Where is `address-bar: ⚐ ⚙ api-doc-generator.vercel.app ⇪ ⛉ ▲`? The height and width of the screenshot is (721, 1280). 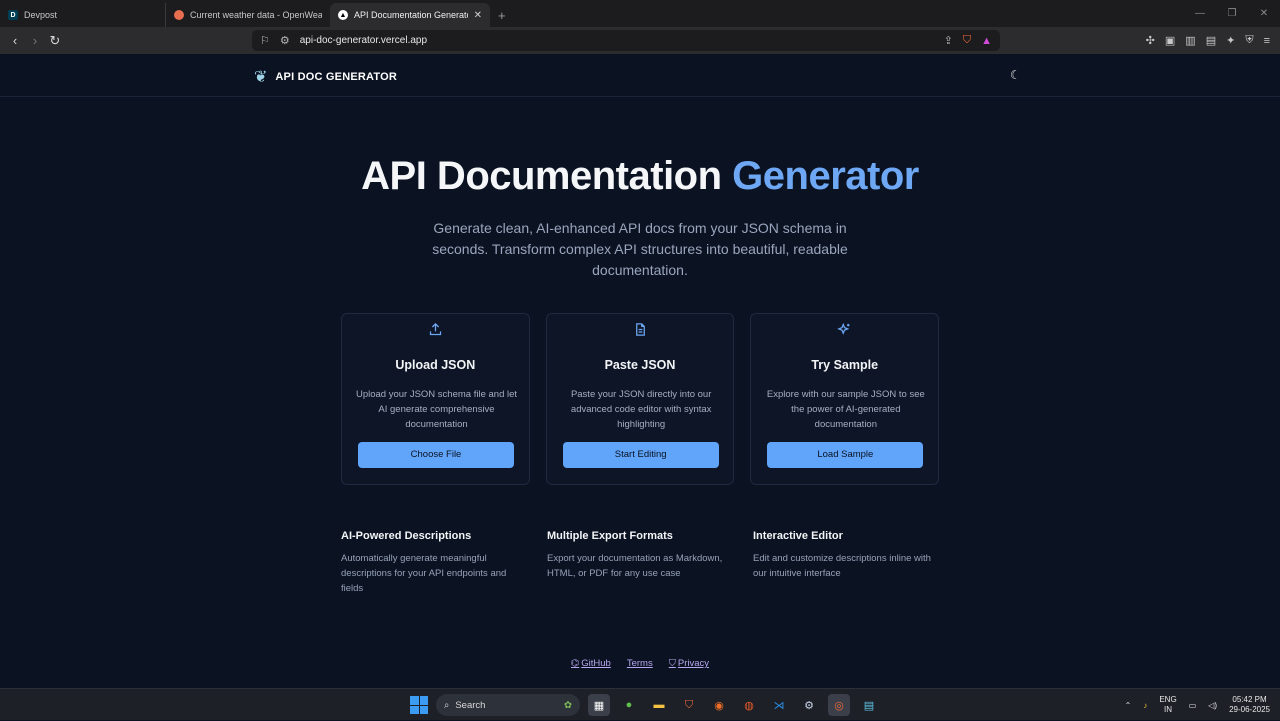
address-bar: ⚐ ⚙ api-doc-generator.vercel.app ⇪ ⛉ ▲ is located at coordinates (626, 40).